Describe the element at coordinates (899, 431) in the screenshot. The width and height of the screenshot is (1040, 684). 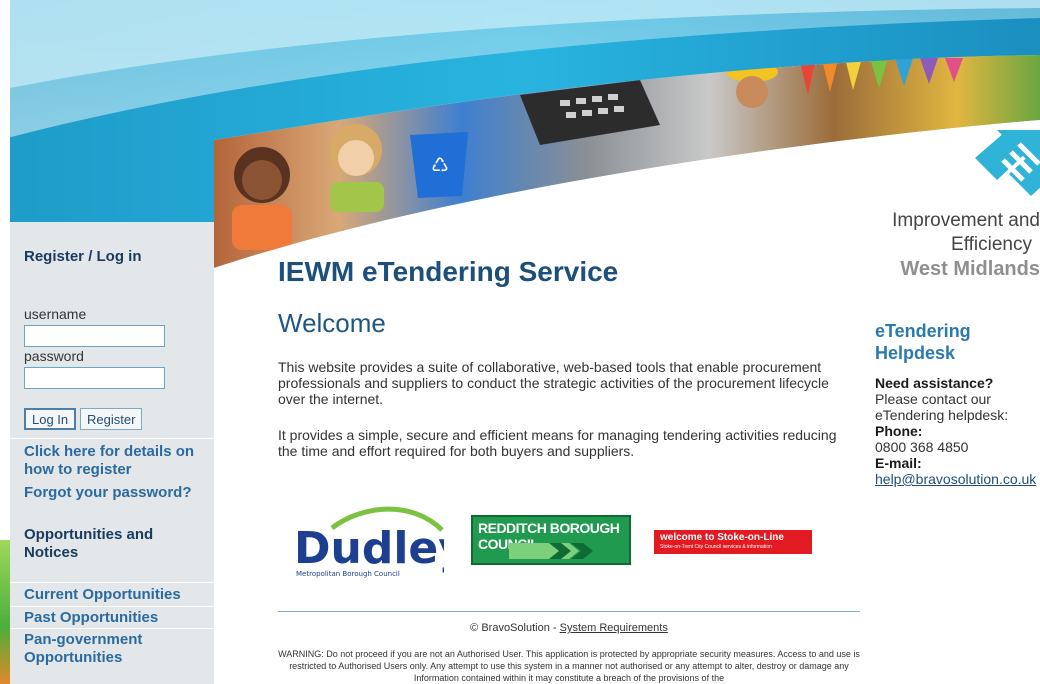
I see `phone-label: Phone:` at that location.